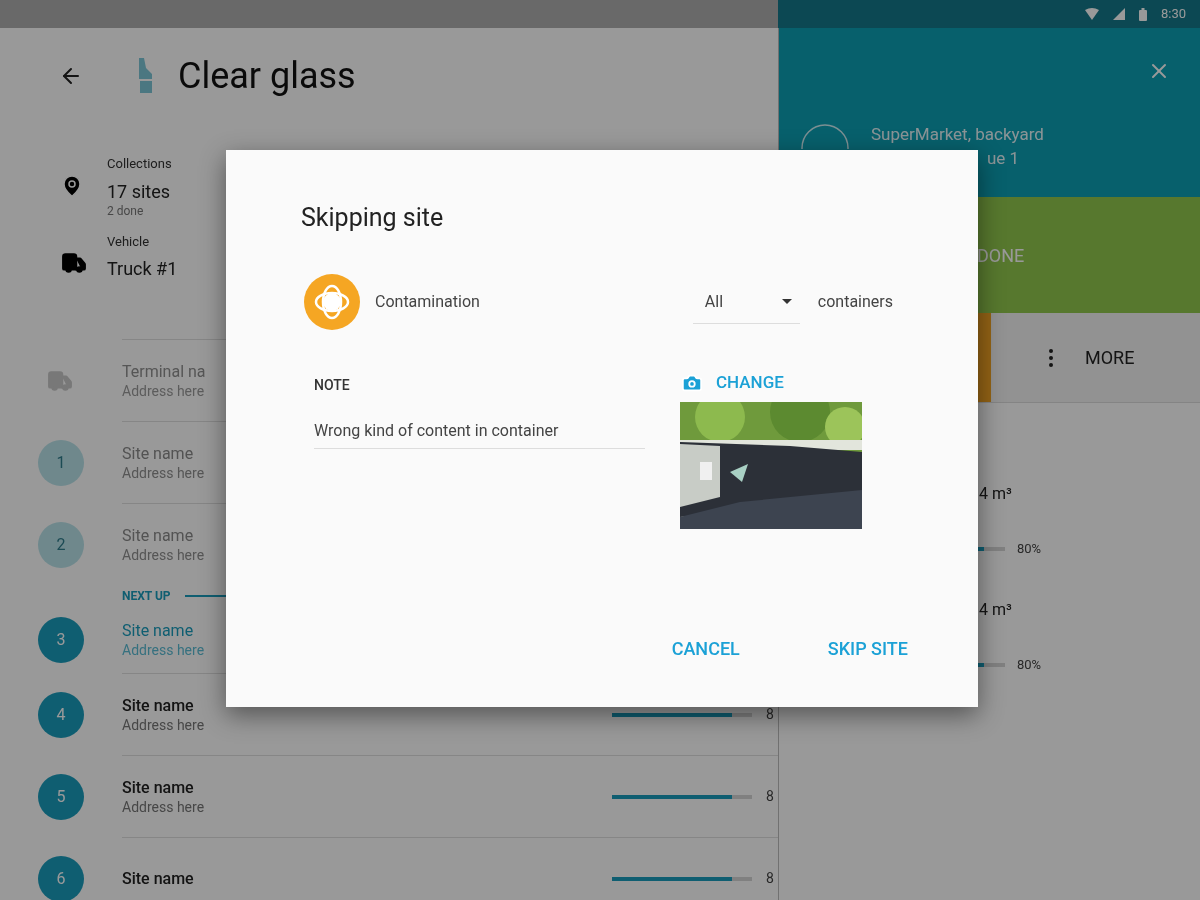 This screenshot has width=1200, height=900. Describe the element at coordinates (126, 210) in the screenshot. I see `summary-detail: 2 done` at that location.